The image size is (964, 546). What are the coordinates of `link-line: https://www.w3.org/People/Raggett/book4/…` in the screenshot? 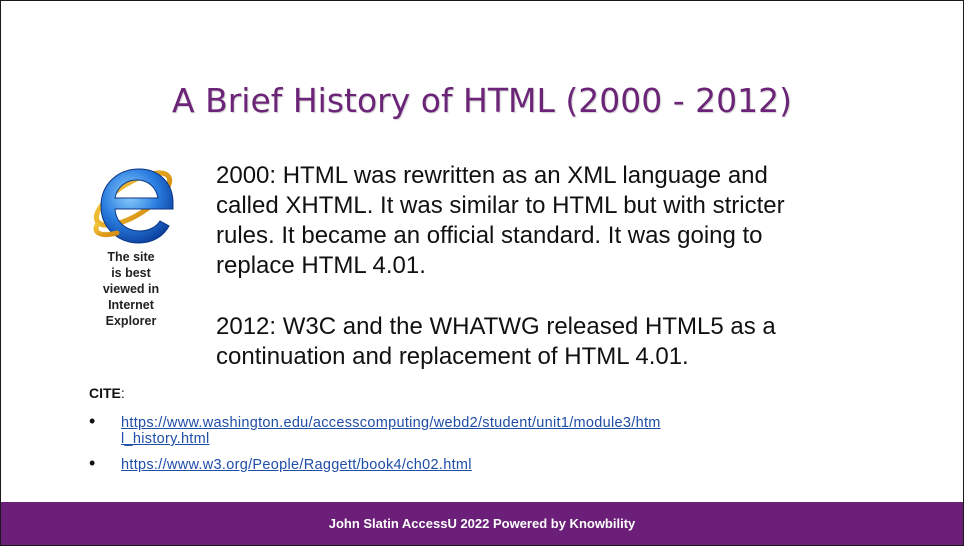 It's located at (296, 465).